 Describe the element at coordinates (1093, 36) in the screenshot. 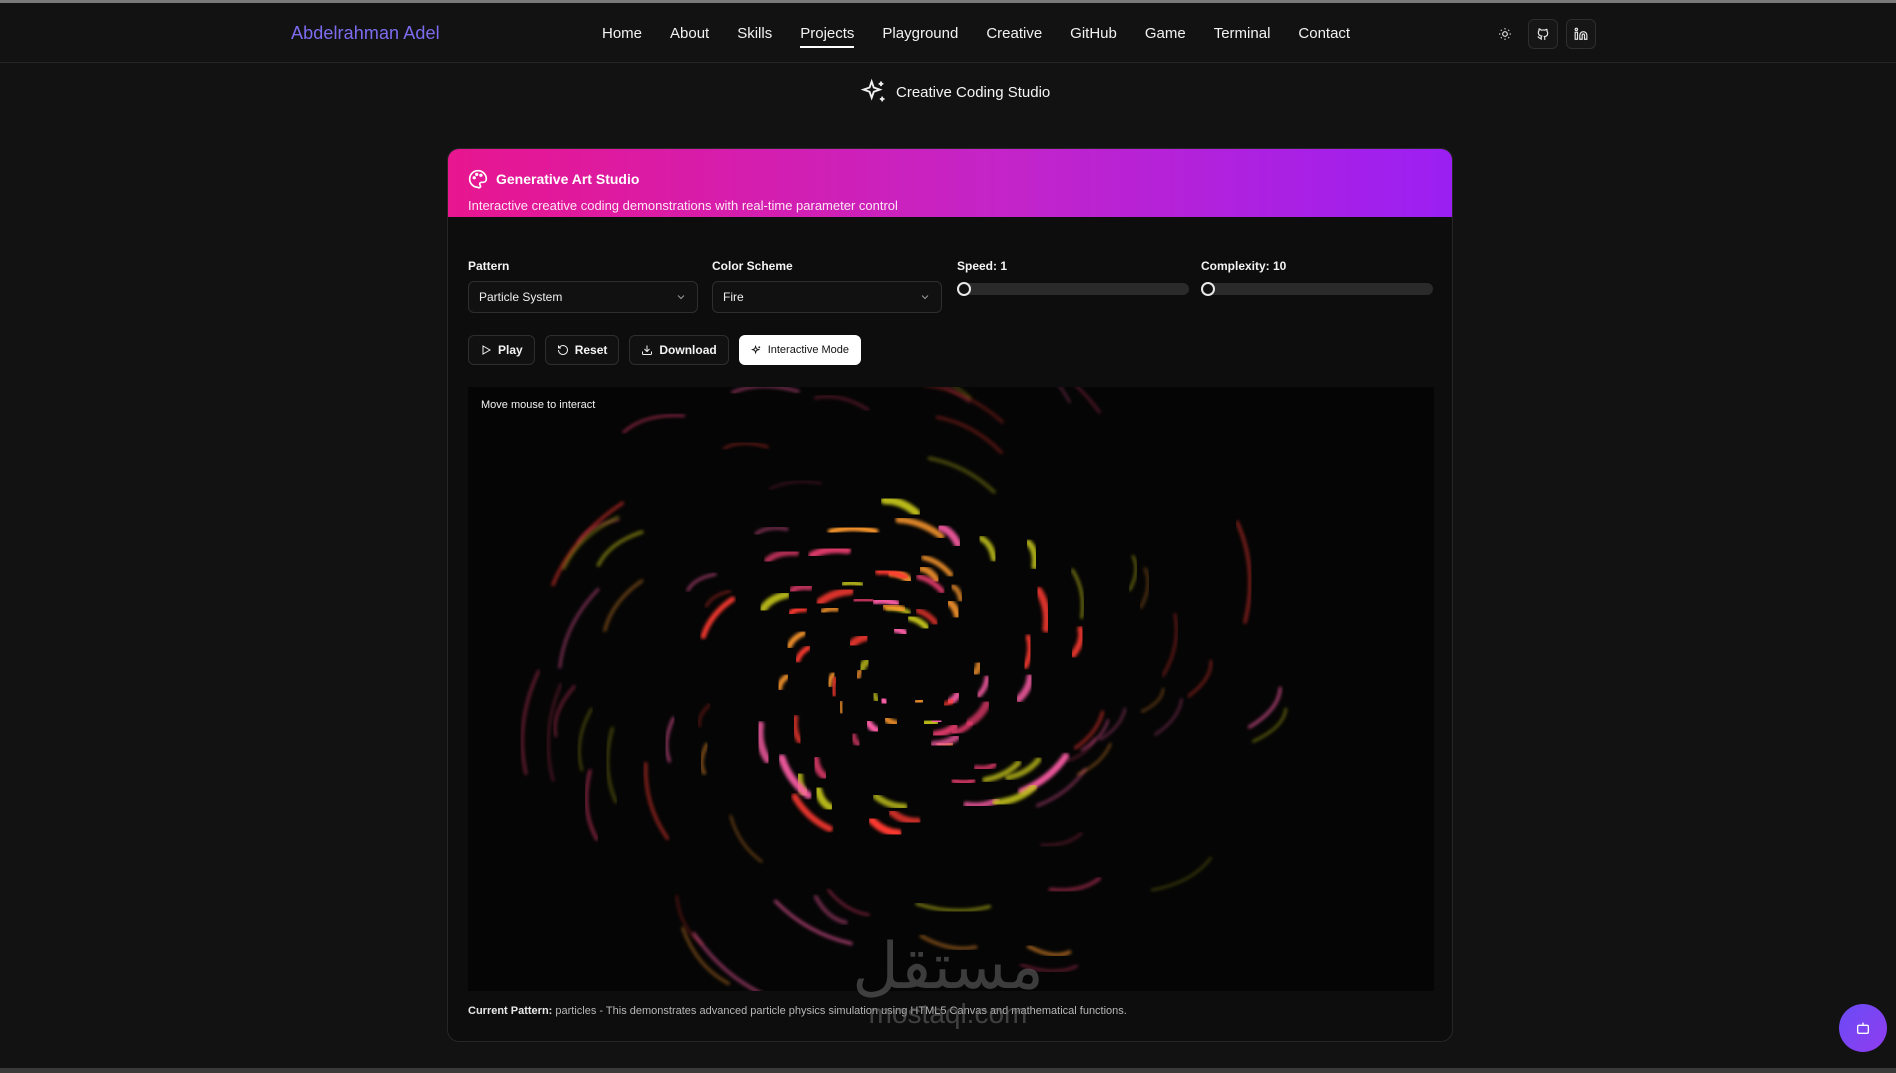

I see `nav-github: GitHub` at that location.